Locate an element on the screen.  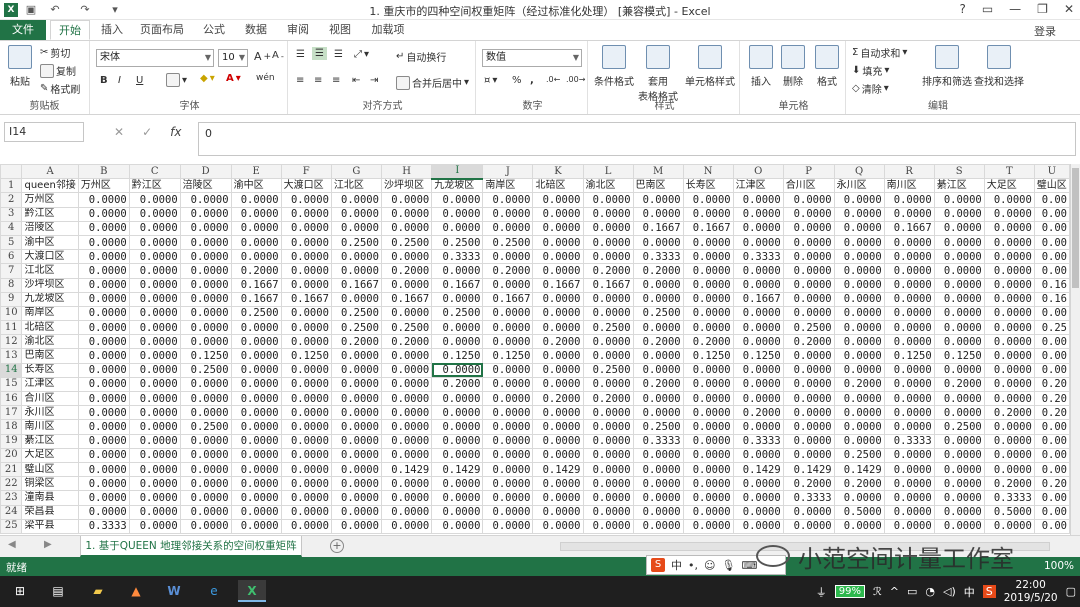
clock: 22:00 2019/5/20 is located at coordinates (1031, 592).